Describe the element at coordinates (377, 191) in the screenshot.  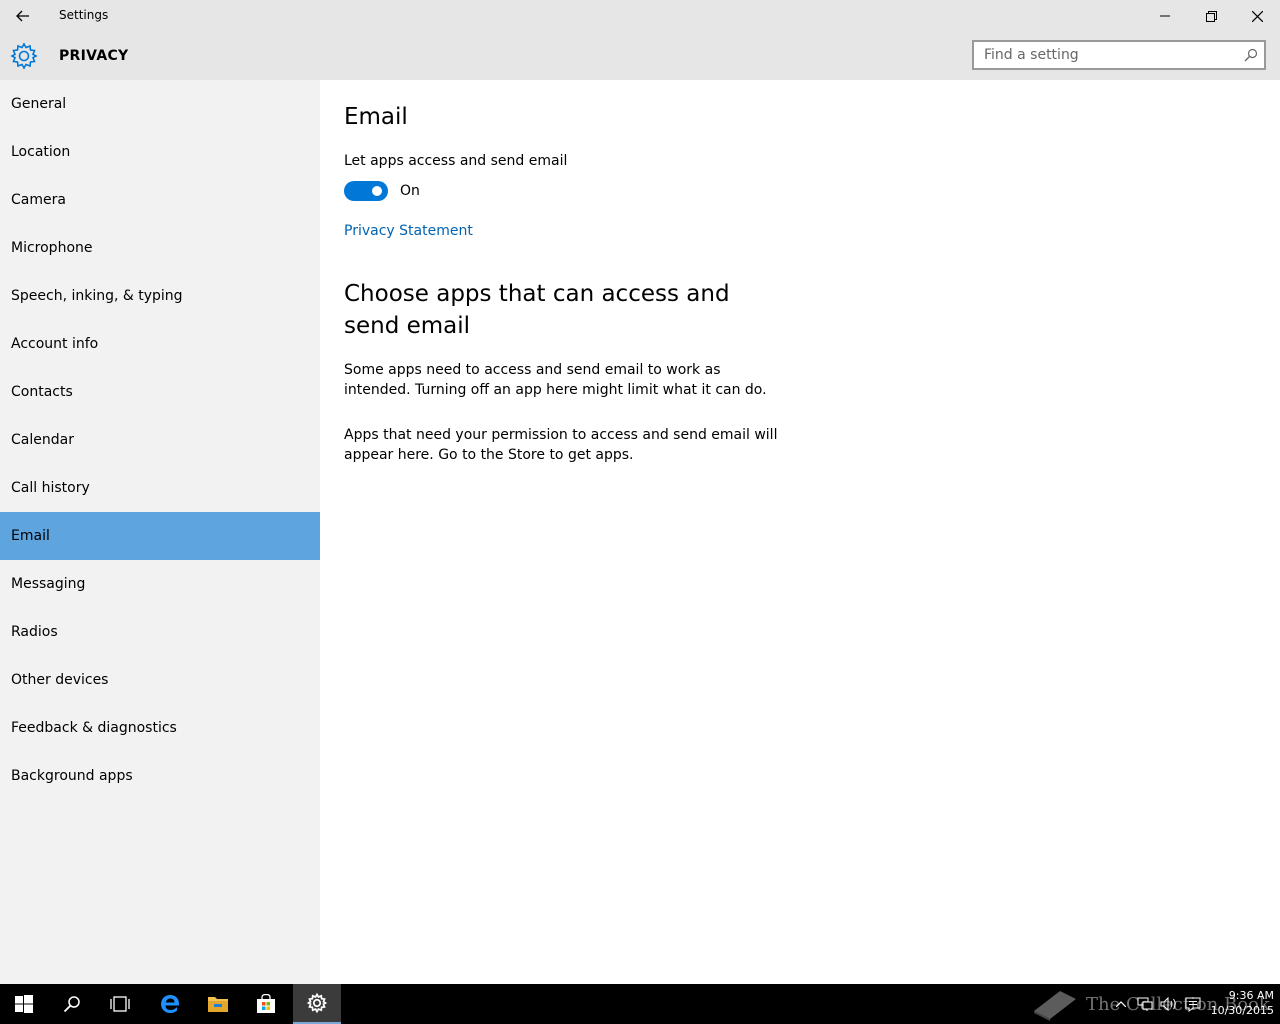
I see `toggle-knob` at that location.